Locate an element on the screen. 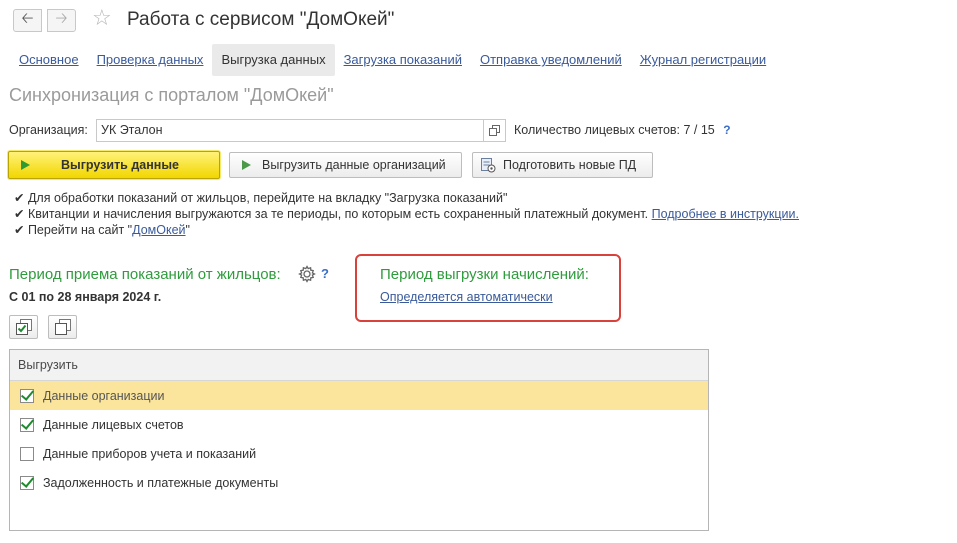 The image size is (957, 543). table-row: Данные организации is located at coordinates (359, 395).